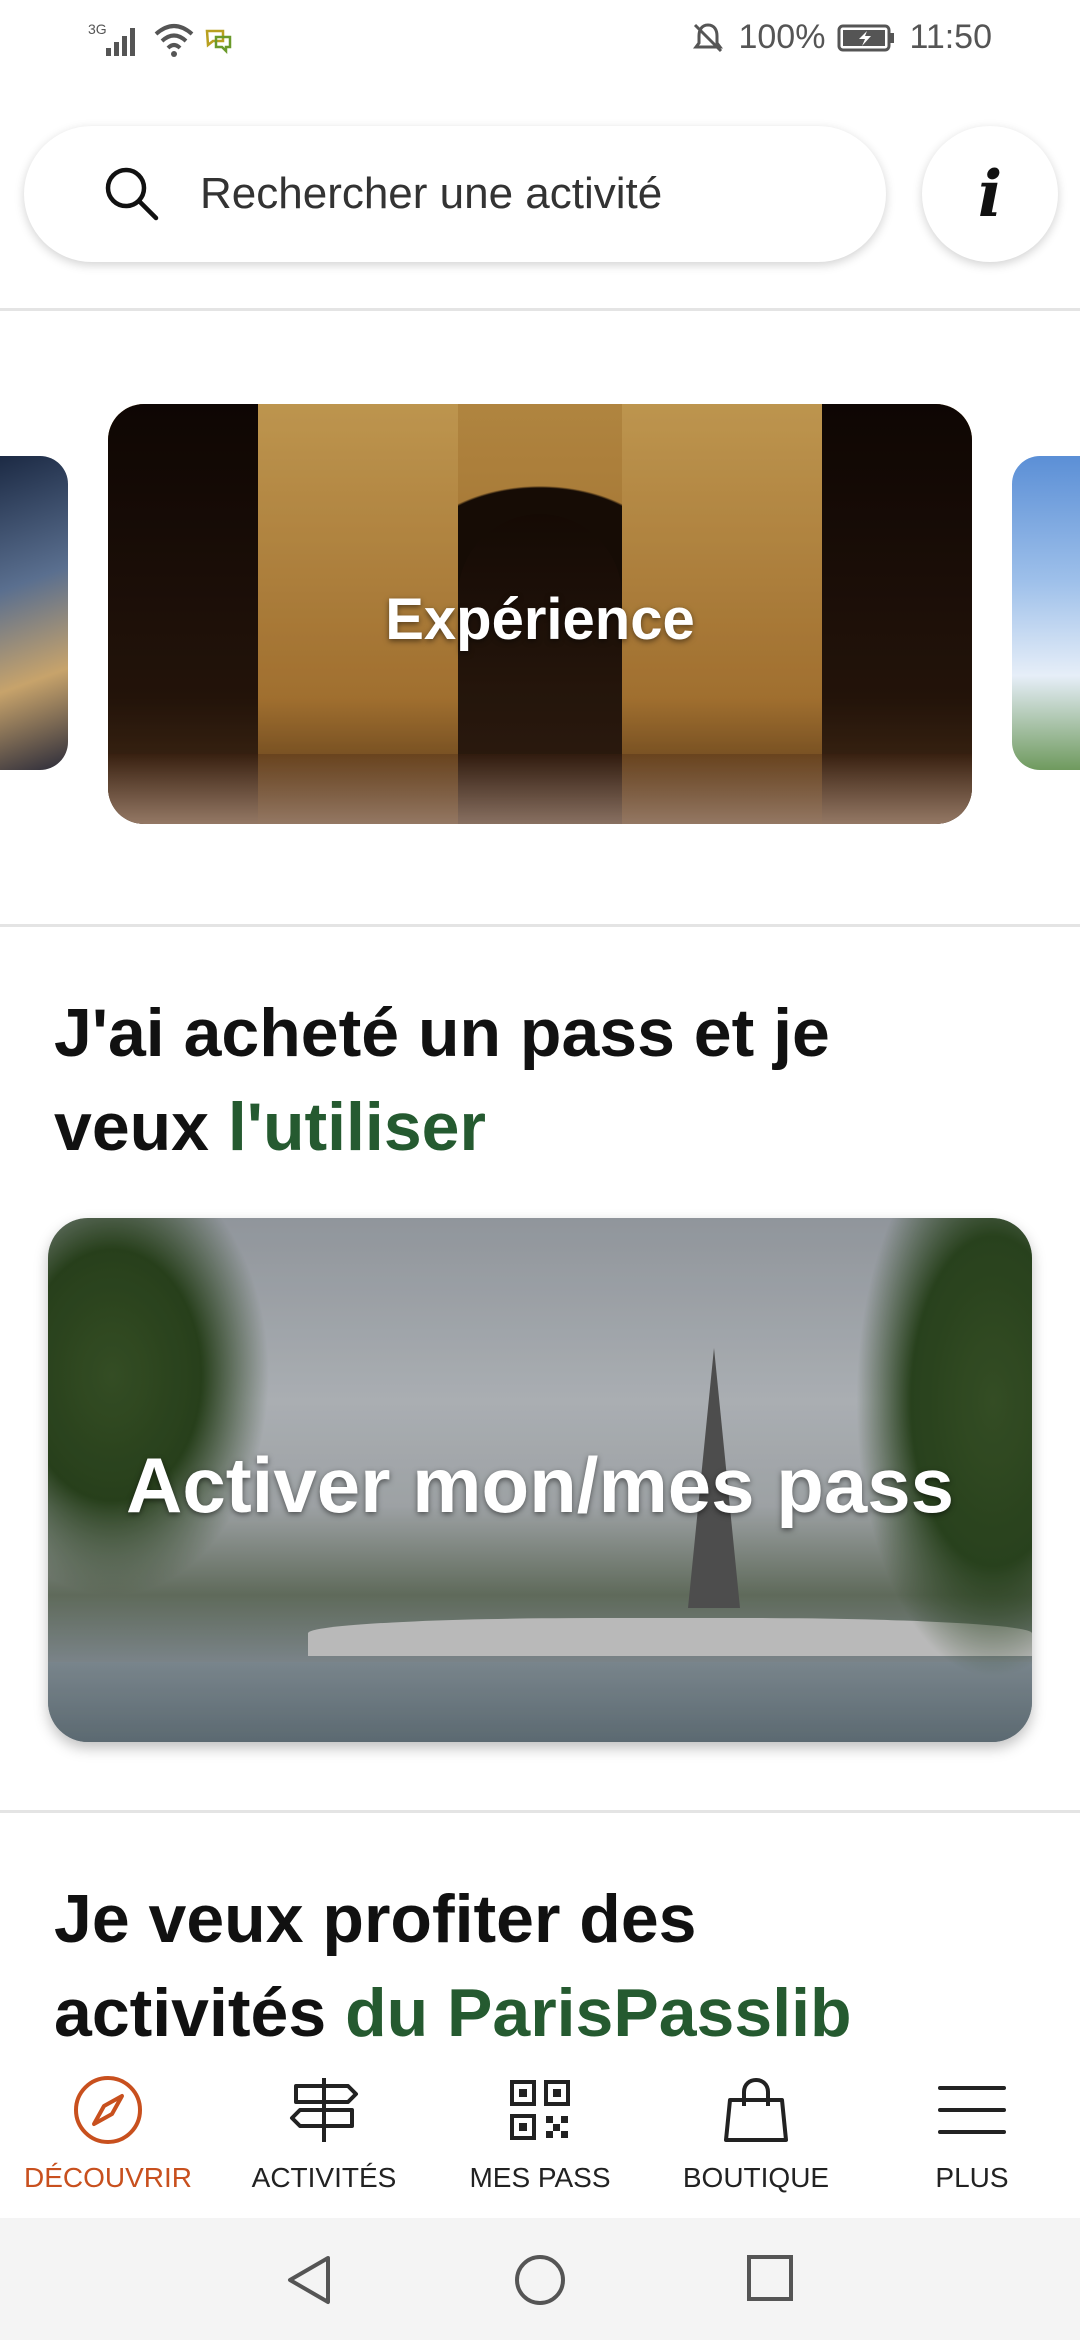  I want to click on nav-item-mes-pass: MES PASS, so click(540, 2134).